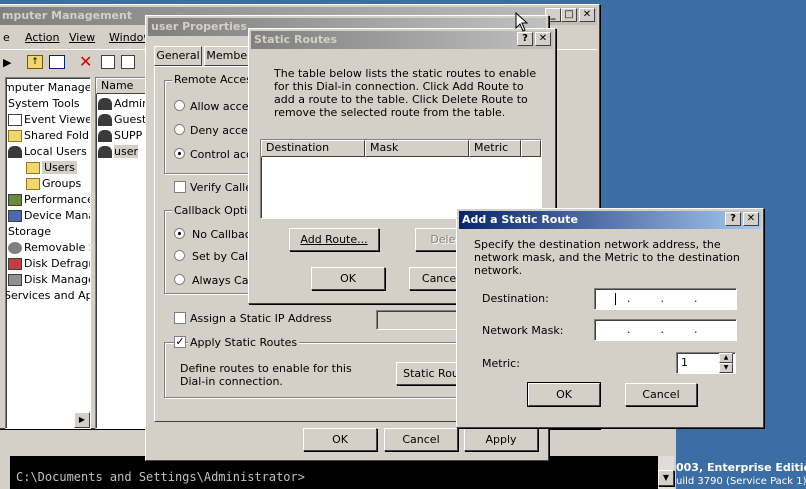 The width and height of the screenshot is (806, 489). Describe the element at coordinates (82, 420) in the screenshot. I see `tree-scroll-right-button: ▶` at that location.